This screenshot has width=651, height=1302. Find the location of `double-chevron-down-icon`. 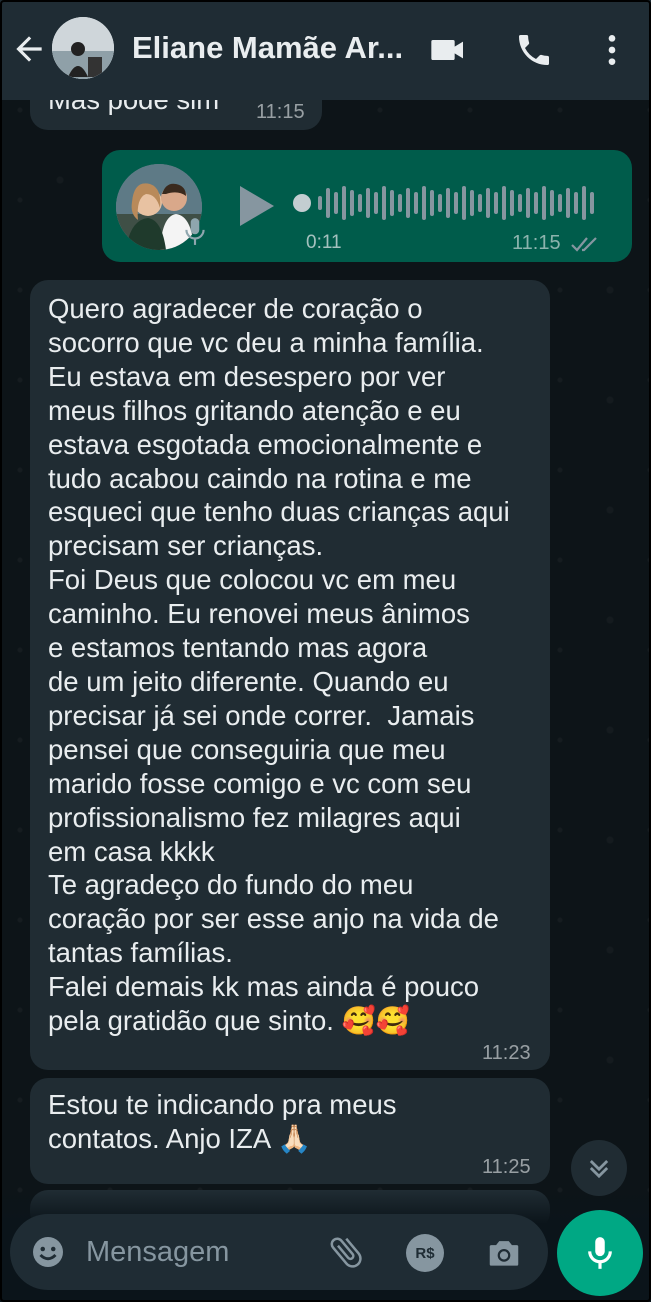

double-chevron-down-icon is located at coordinates (599, 1169).